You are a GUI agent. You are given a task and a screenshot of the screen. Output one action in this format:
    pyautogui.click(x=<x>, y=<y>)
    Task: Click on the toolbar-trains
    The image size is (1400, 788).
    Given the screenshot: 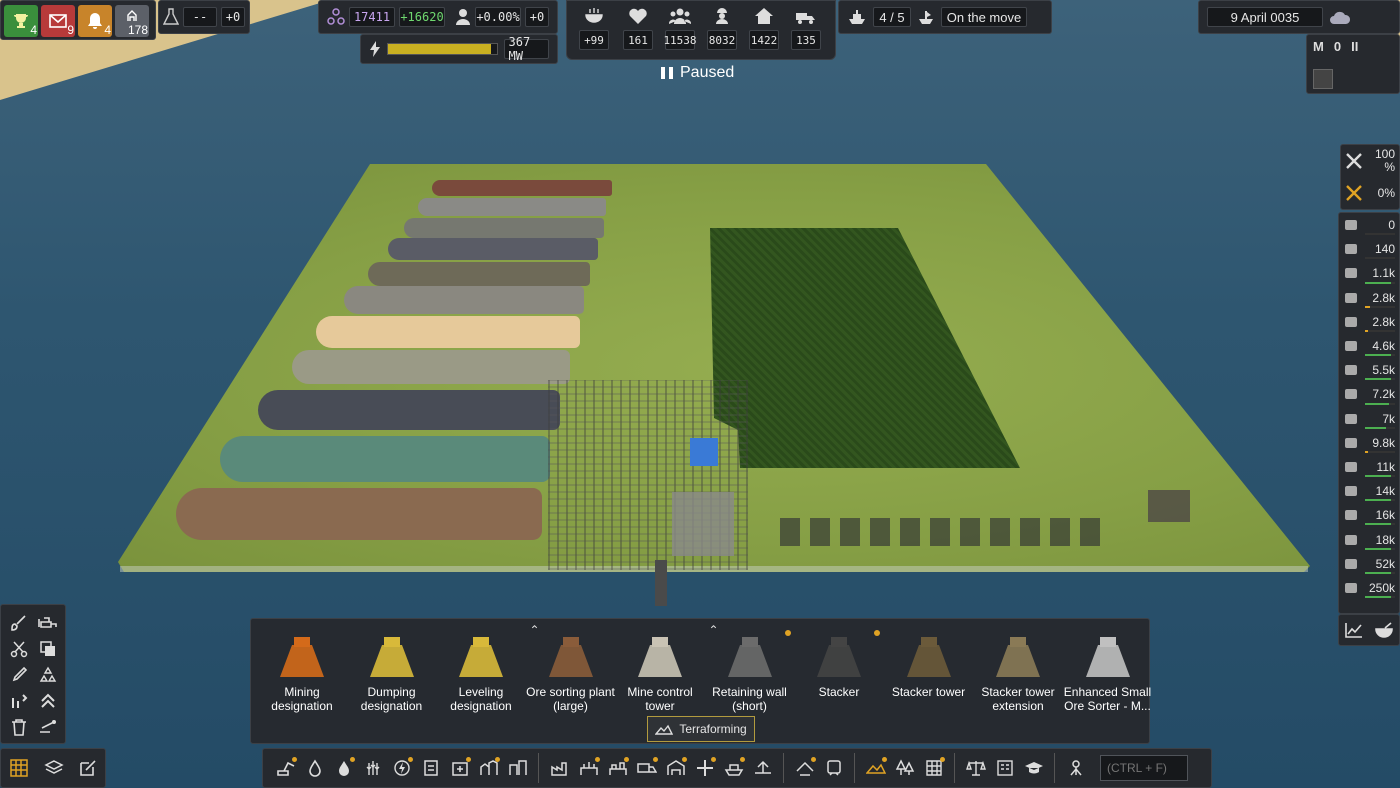 What is the action you would take?
    pyautogui.click(x=833, y=768)
    